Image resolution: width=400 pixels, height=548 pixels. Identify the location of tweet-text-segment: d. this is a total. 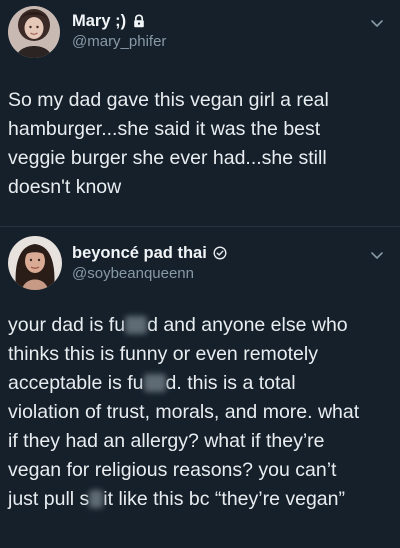
(230, 383).